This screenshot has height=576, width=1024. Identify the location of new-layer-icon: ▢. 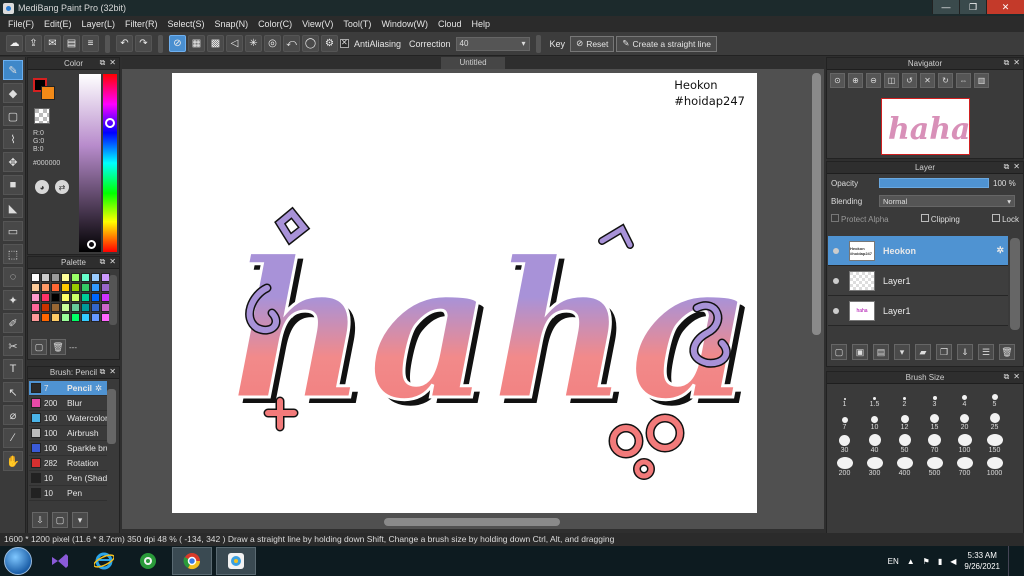
(839, 352).